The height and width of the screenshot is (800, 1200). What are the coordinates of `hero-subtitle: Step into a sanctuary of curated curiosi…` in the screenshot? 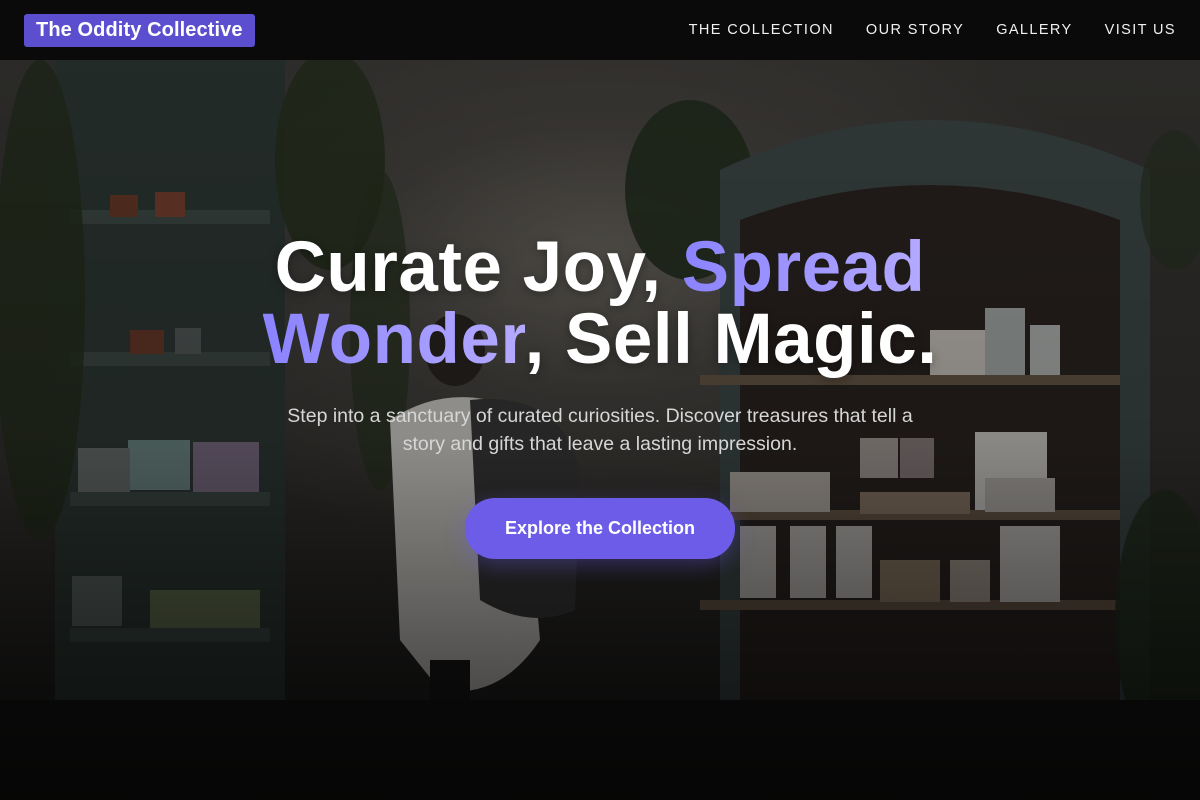 It's located at (600, 430).